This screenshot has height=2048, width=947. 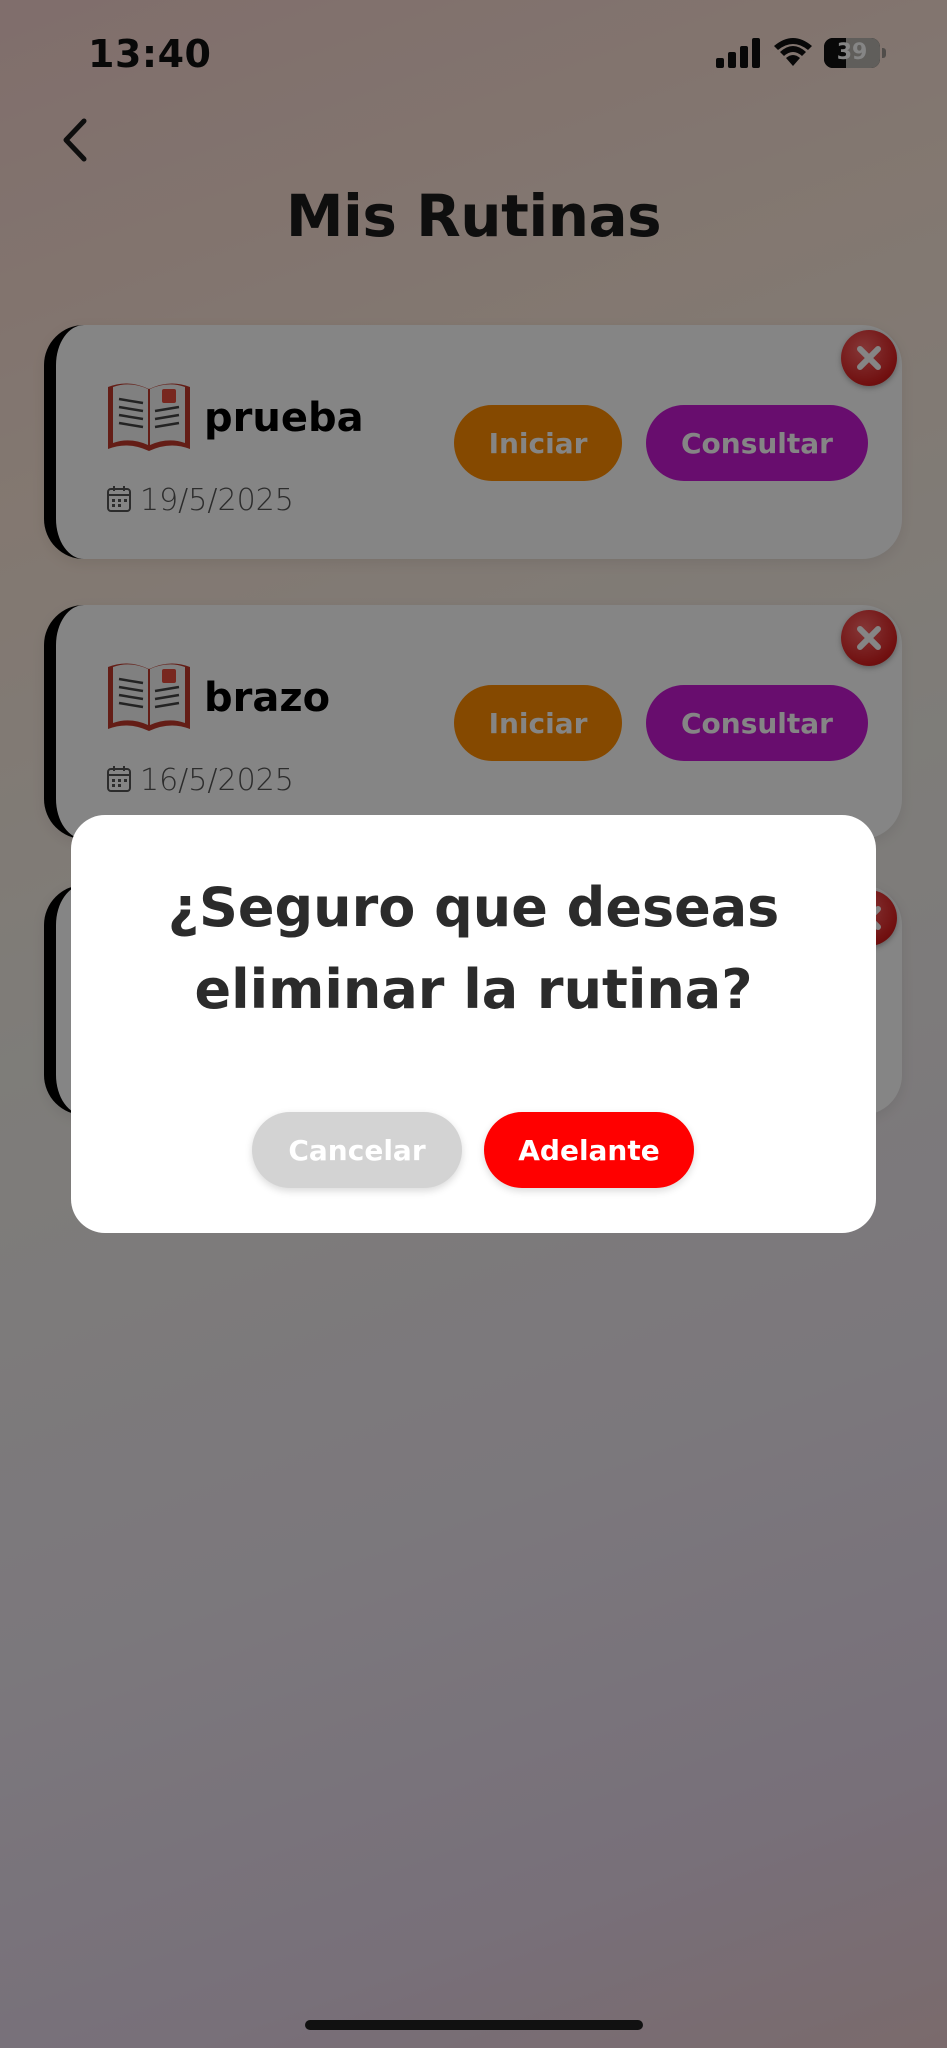 What do you see at coordinates (589, 1150) in the screenshot?
I see `confirm-delete-button: Adelante` at bounding box center [589, 1150].